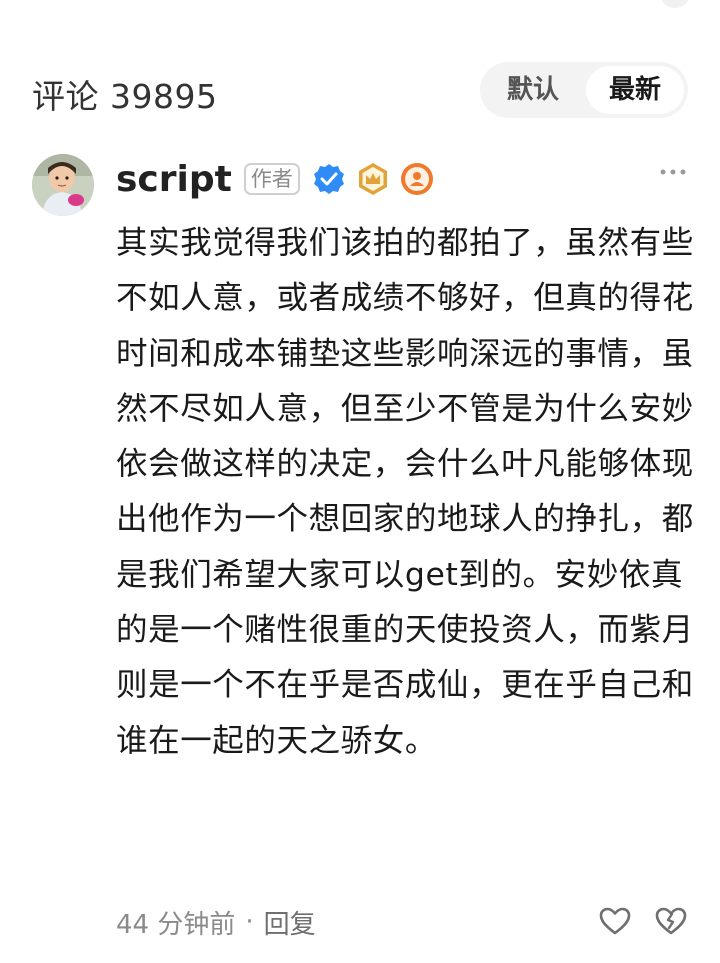 This screenshot has height=963, width=720. Describe the element at coordinates (417, 179) in the screenshot. I see `profile-badge-icon` at that location.